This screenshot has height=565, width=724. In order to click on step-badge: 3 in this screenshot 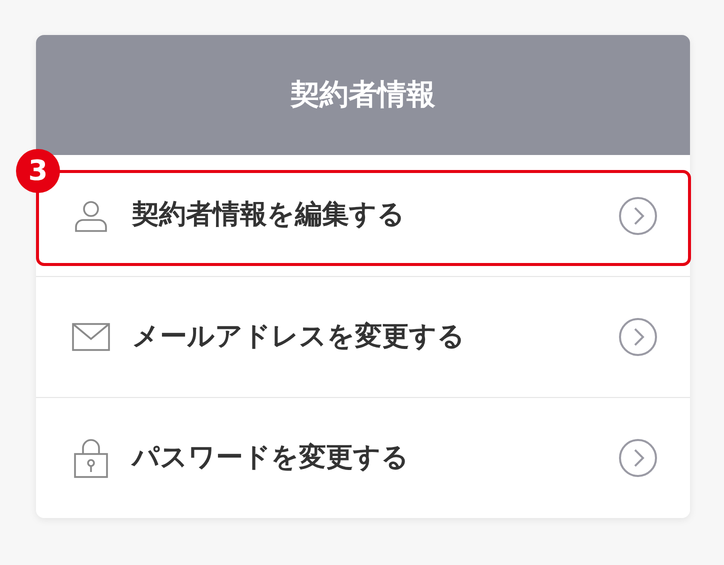, I will do `click(38, 171)`.